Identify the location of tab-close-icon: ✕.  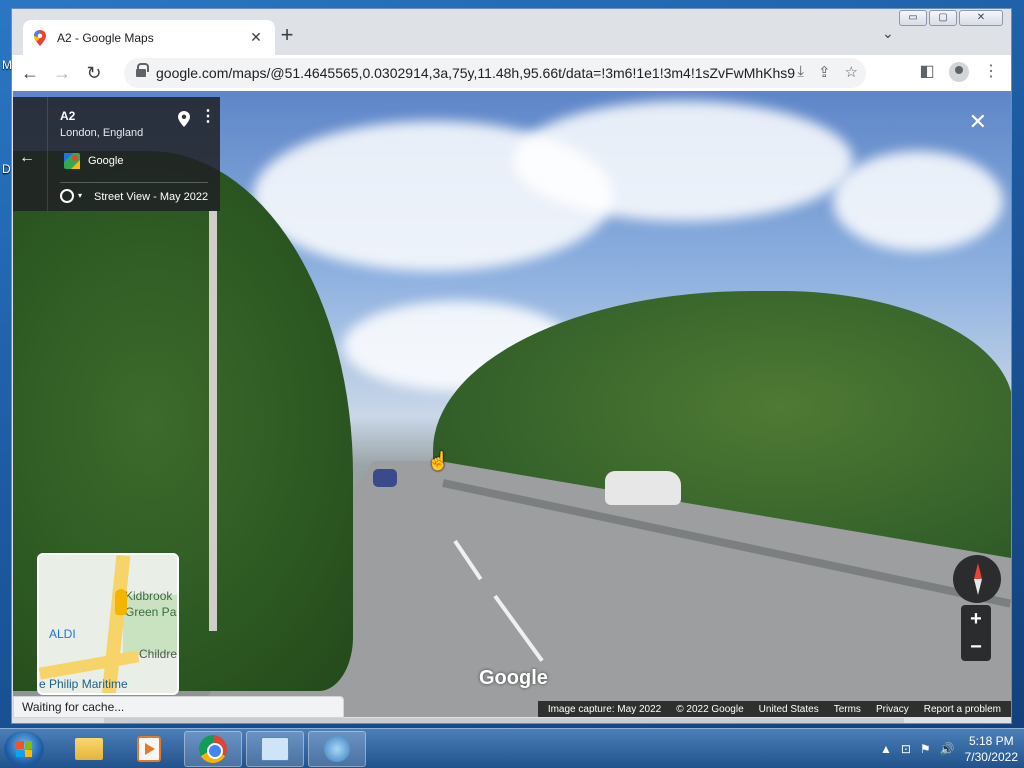
(256, 37).